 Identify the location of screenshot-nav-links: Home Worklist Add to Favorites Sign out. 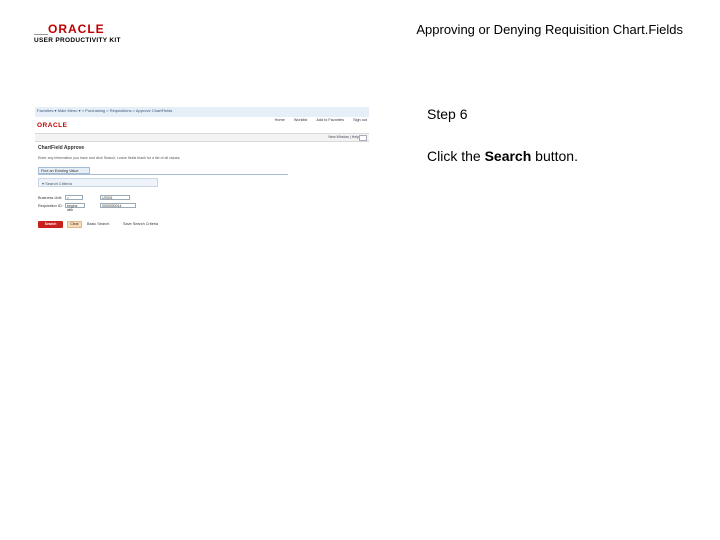
(317, 120).